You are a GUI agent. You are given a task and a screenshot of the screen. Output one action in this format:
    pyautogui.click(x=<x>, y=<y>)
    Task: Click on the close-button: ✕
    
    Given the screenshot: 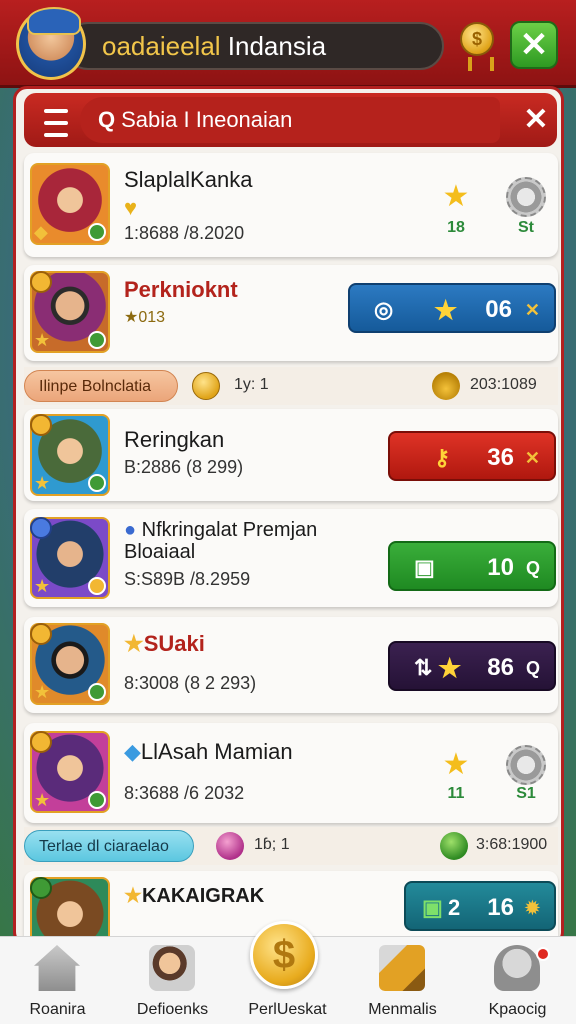 What is the action you would take?
    pyautogui.click(x=534, y=45)
    